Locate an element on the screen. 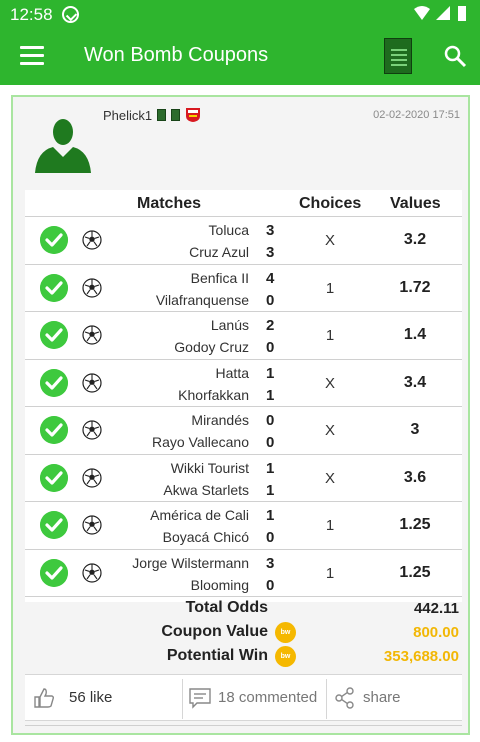 The height and width of the screenshot is (742, 480). rank-badge-icon is located at coordinates (176, 115).